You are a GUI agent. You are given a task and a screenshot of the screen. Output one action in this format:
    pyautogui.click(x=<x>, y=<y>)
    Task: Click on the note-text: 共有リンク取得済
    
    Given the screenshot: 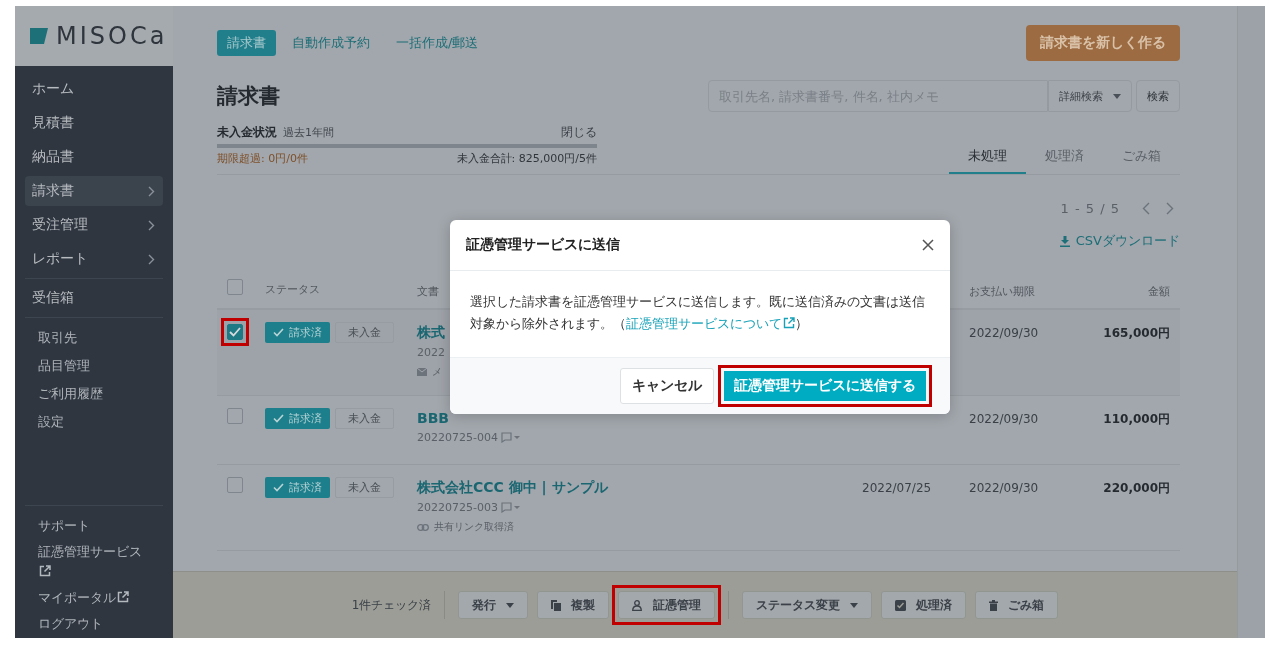 What is the action you would take?
    pyautogui.click(x=474, y=527)
    